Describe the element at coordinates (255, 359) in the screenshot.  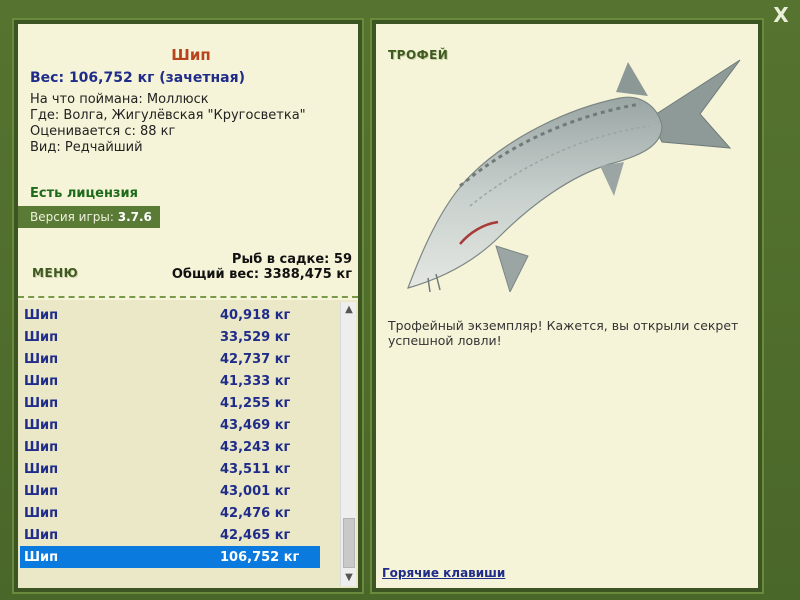
I see `catch-row-weight: 42,737 кг` at that location.